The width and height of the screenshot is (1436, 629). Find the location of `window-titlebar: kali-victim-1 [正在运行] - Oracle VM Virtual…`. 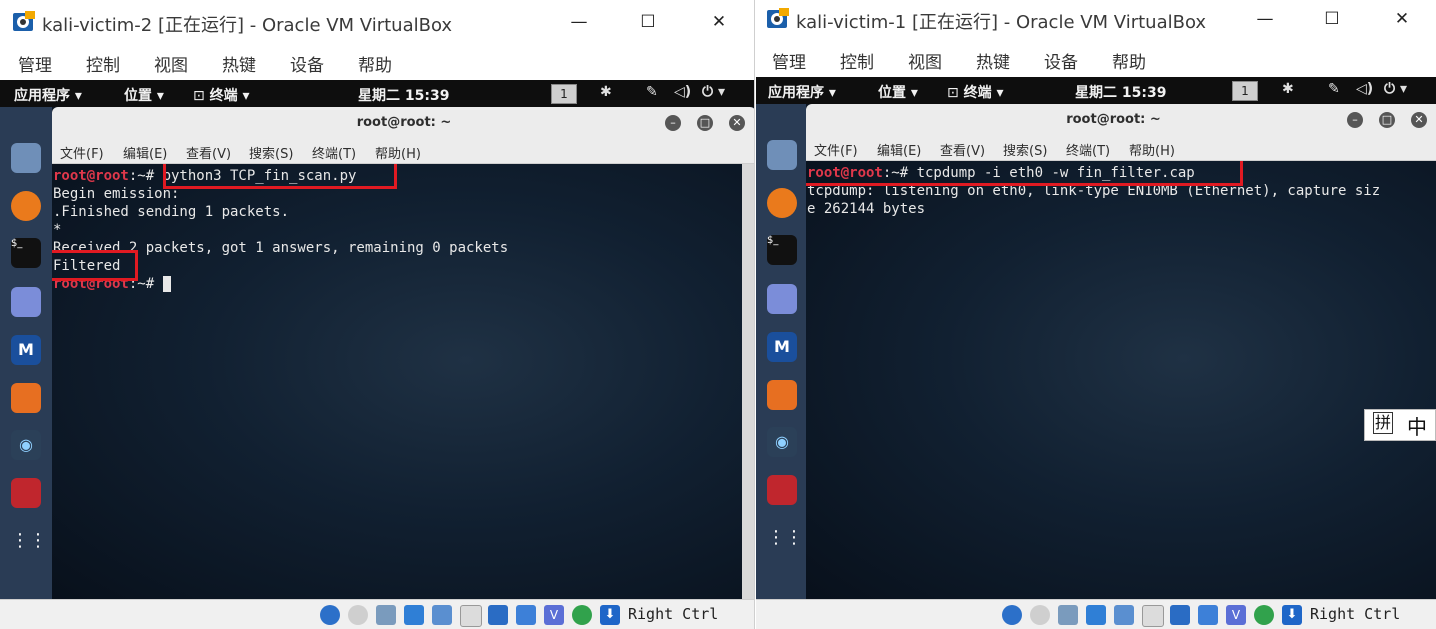

window-titlebar: kali-victim-1 [正在运行] - Oracle VM Virtual… is located at coordinates (1096, 20).